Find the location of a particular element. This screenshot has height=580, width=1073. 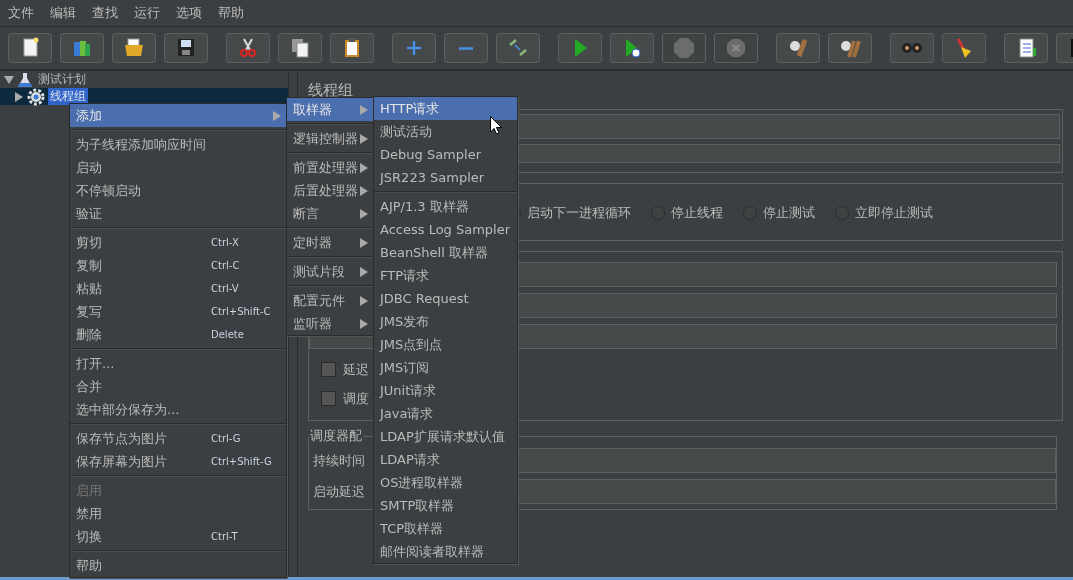

menu-item: 测试活动 is located at coordinates (445, 131).